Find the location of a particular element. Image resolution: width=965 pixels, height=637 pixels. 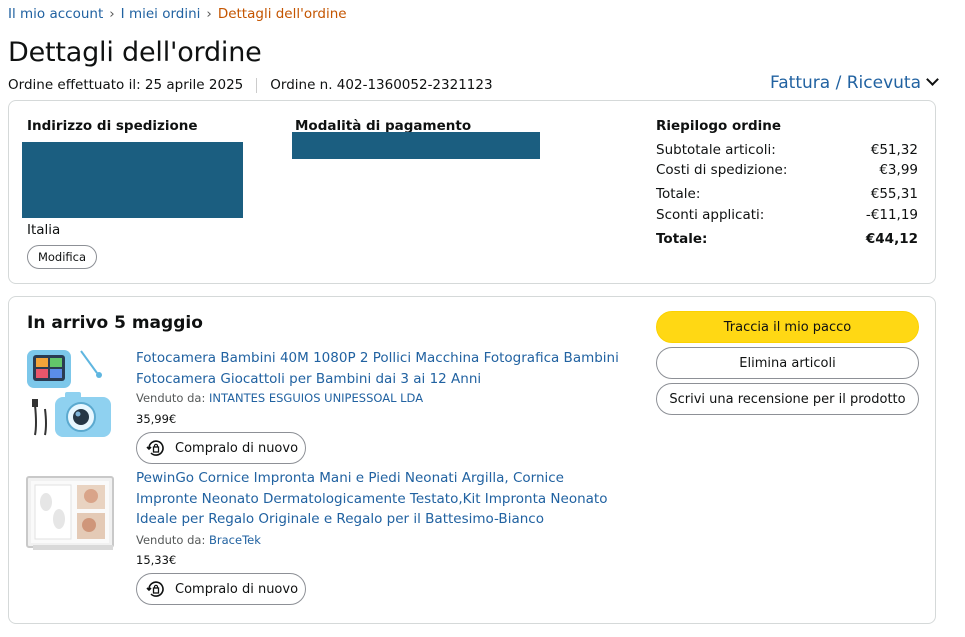

seller-link: INTANTES ESGUIOS UNIPESSOAL LDA is located at coordinates (316, 398).